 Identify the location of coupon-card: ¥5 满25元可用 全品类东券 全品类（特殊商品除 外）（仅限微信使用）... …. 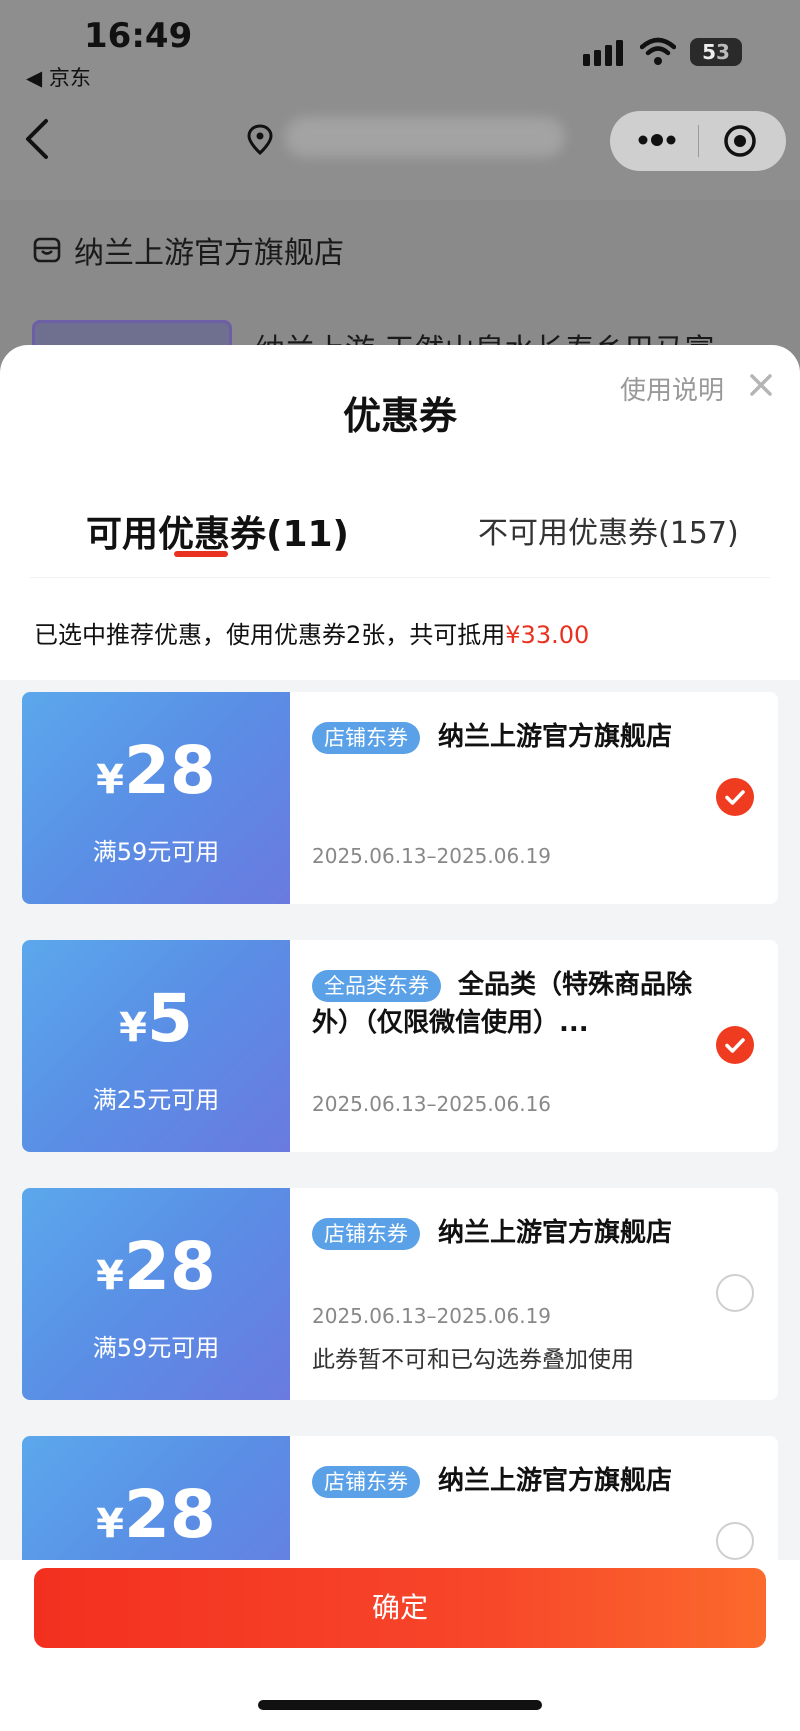
(397, 1046).